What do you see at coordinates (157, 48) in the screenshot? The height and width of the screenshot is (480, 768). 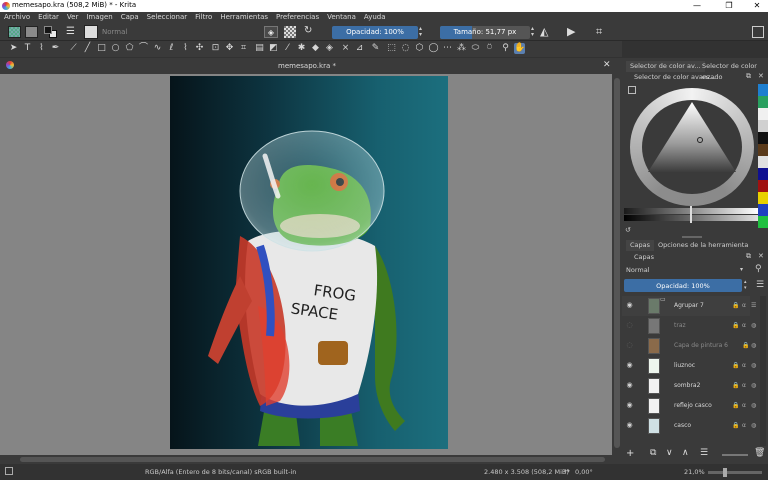 I see `bezier-tool-icon: ∿` at bounding box center [157, 48].